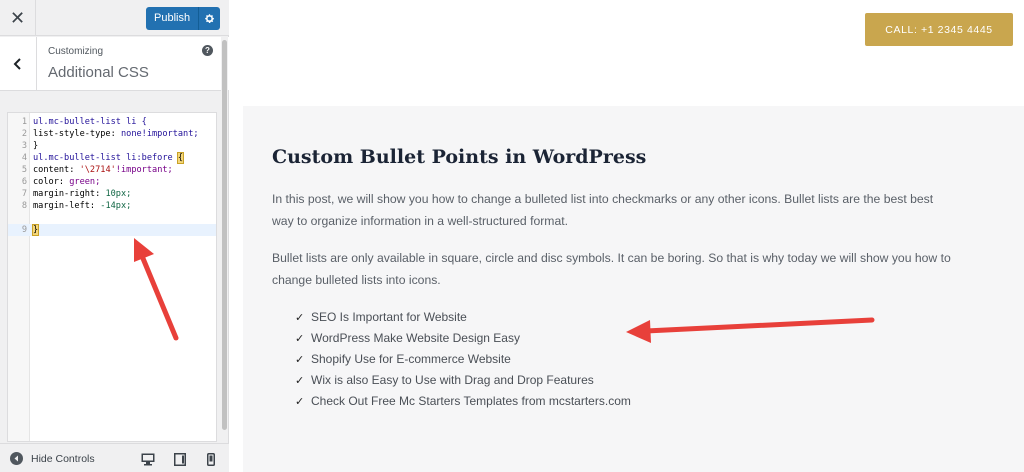 This screenshot has width=1024, height=472. Describe the element at coordinates (118, 194) in the screenshot. I see `css-value: 10px;` at that location.